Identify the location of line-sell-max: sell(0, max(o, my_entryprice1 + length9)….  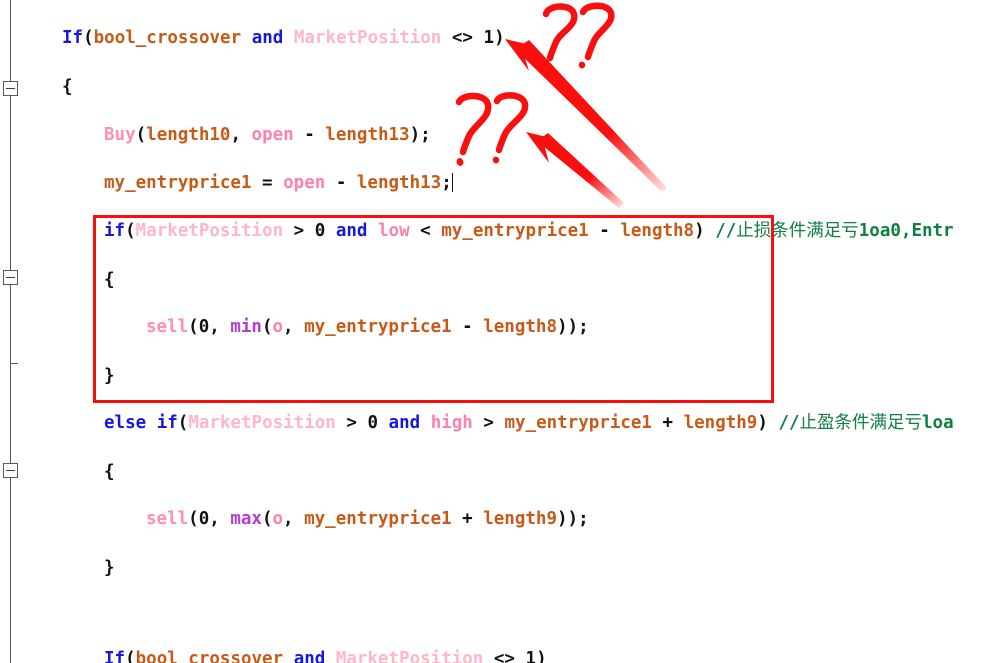
(367, 519).